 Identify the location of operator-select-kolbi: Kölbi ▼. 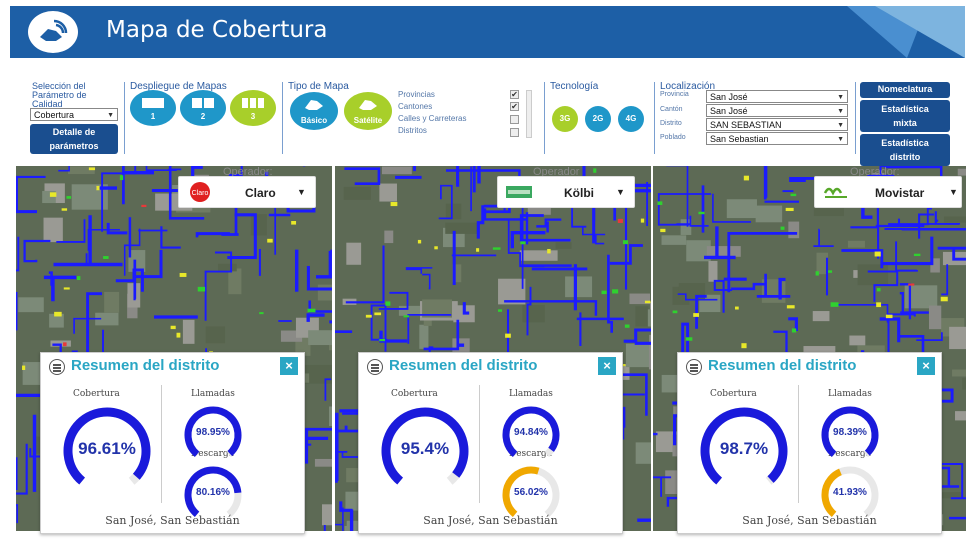
(566, 192).